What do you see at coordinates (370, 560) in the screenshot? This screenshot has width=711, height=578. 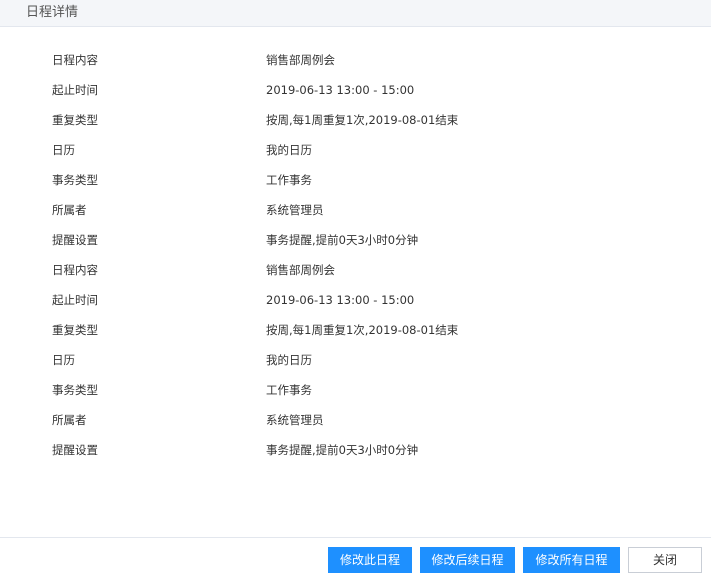 I see `edit-this-schedule-button: 修改此日程` at bounding box center [370, 560].